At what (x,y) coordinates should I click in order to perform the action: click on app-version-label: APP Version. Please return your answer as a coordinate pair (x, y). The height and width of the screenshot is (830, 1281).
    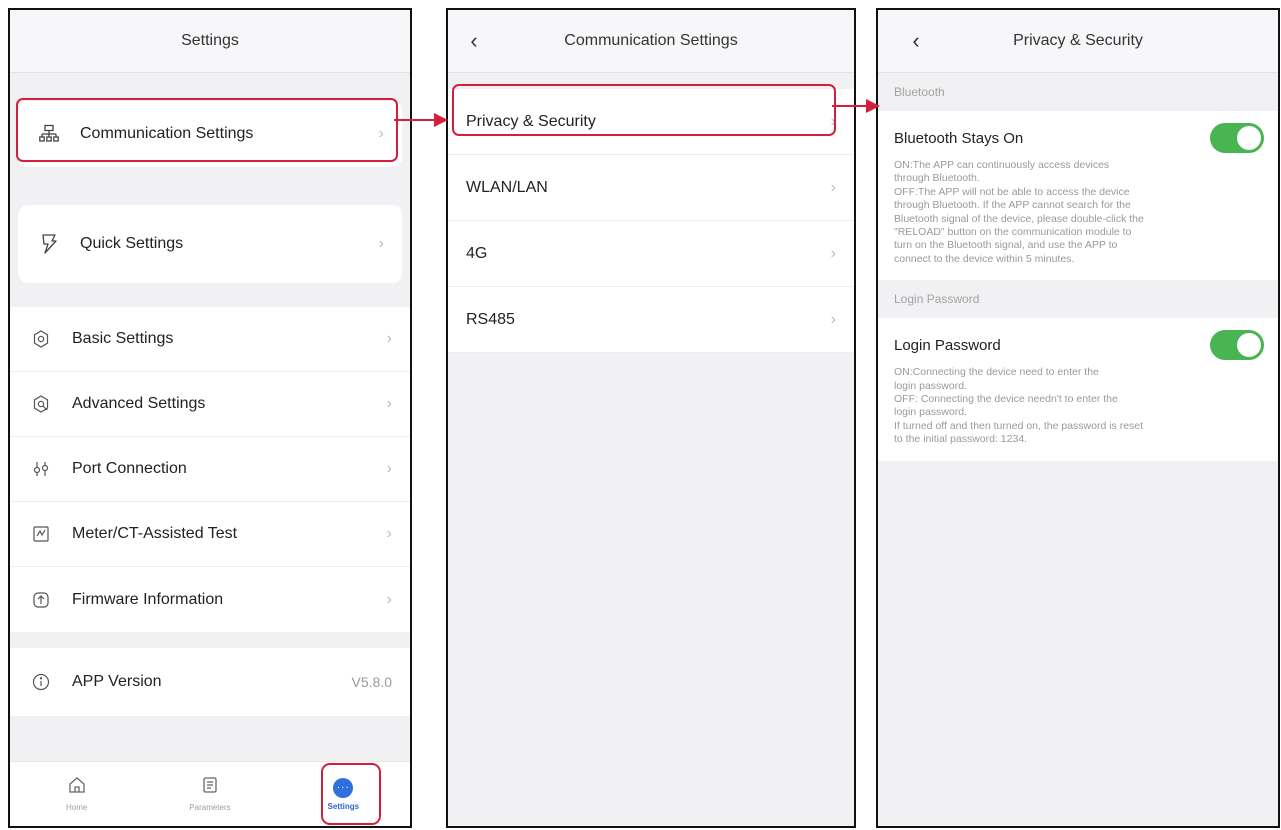
    Looking at the image, I should click on (117, 681).